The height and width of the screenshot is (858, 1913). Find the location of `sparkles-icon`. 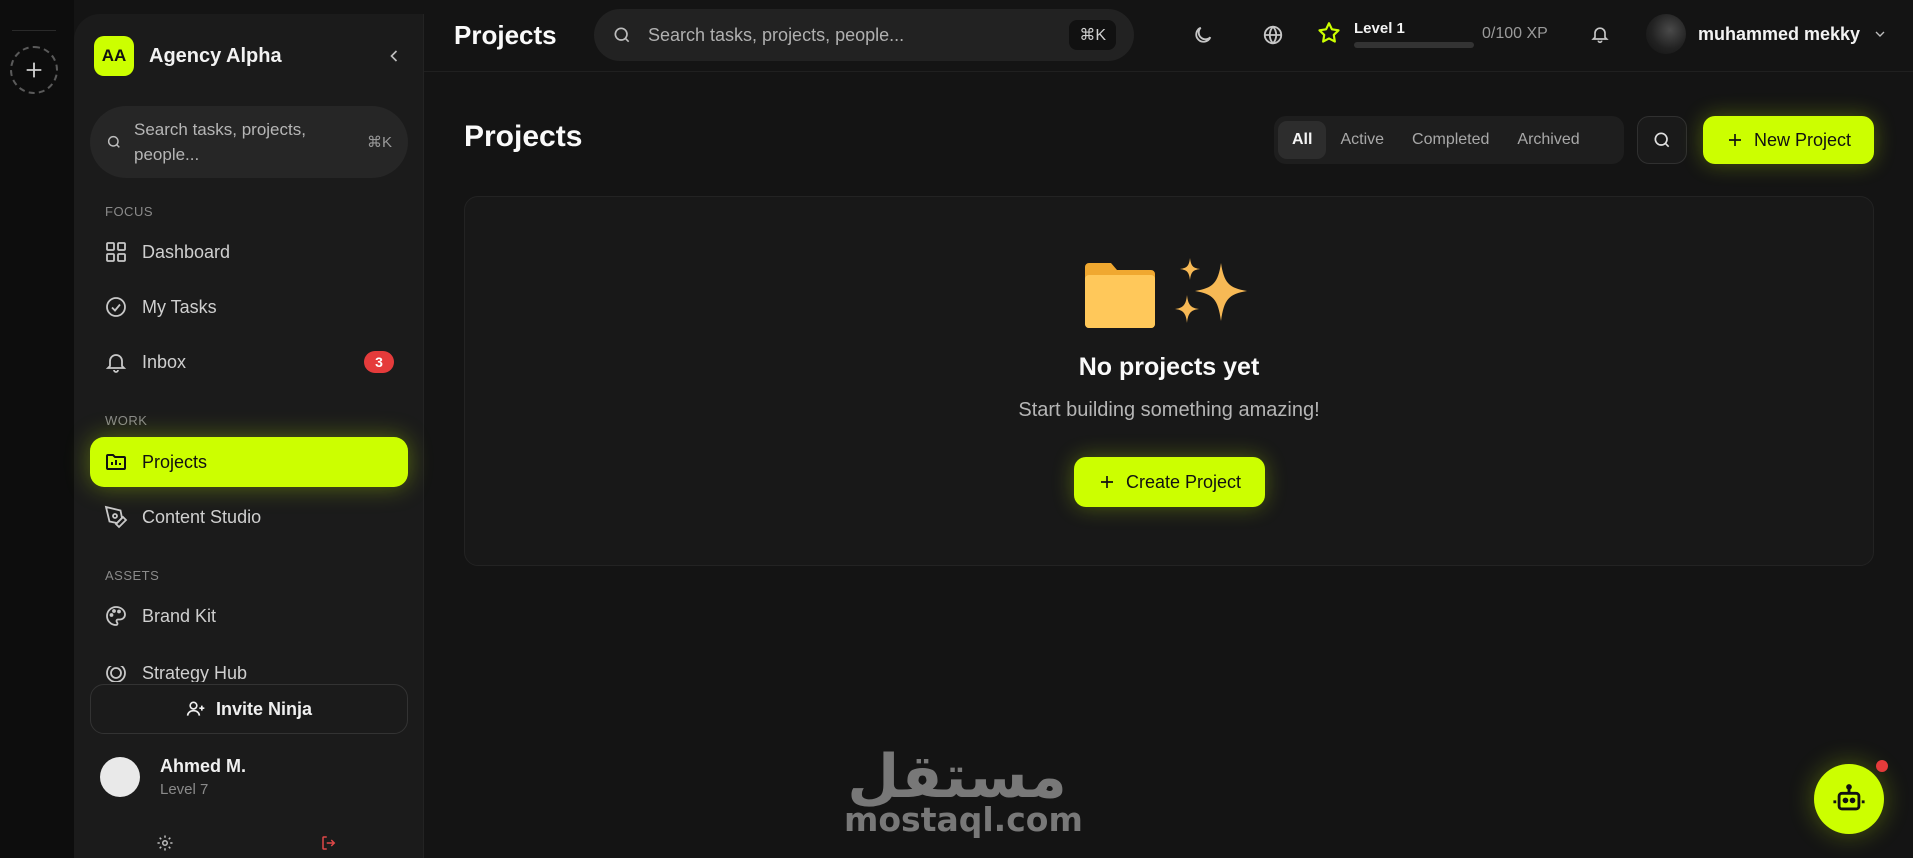

sparkles-icon is located at coordinates (1211, 290).